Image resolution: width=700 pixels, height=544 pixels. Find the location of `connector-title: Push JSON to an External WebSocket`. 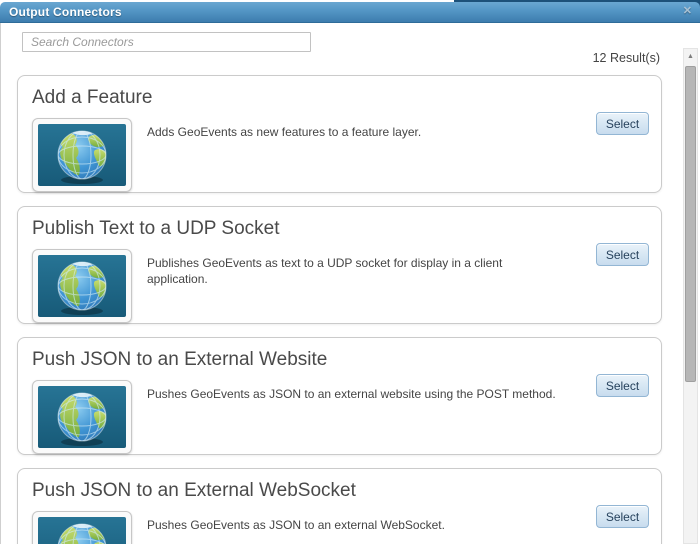

connector-title: Push JSON to an External WebSocket is located at coordinates (194, 490).